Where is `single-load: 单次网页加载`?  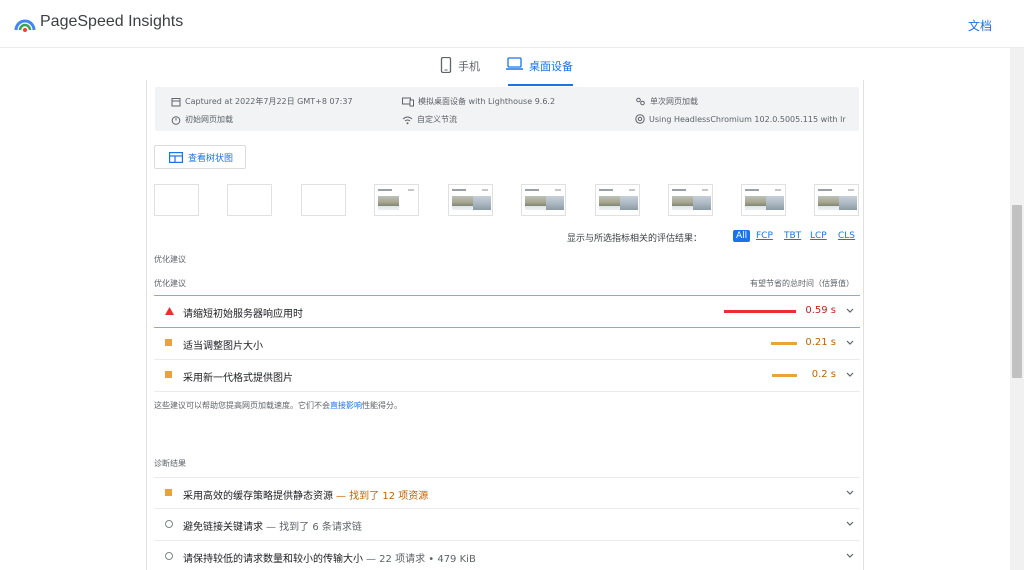
single-load: 单次网页加载 is located at coordinates (666, 101).